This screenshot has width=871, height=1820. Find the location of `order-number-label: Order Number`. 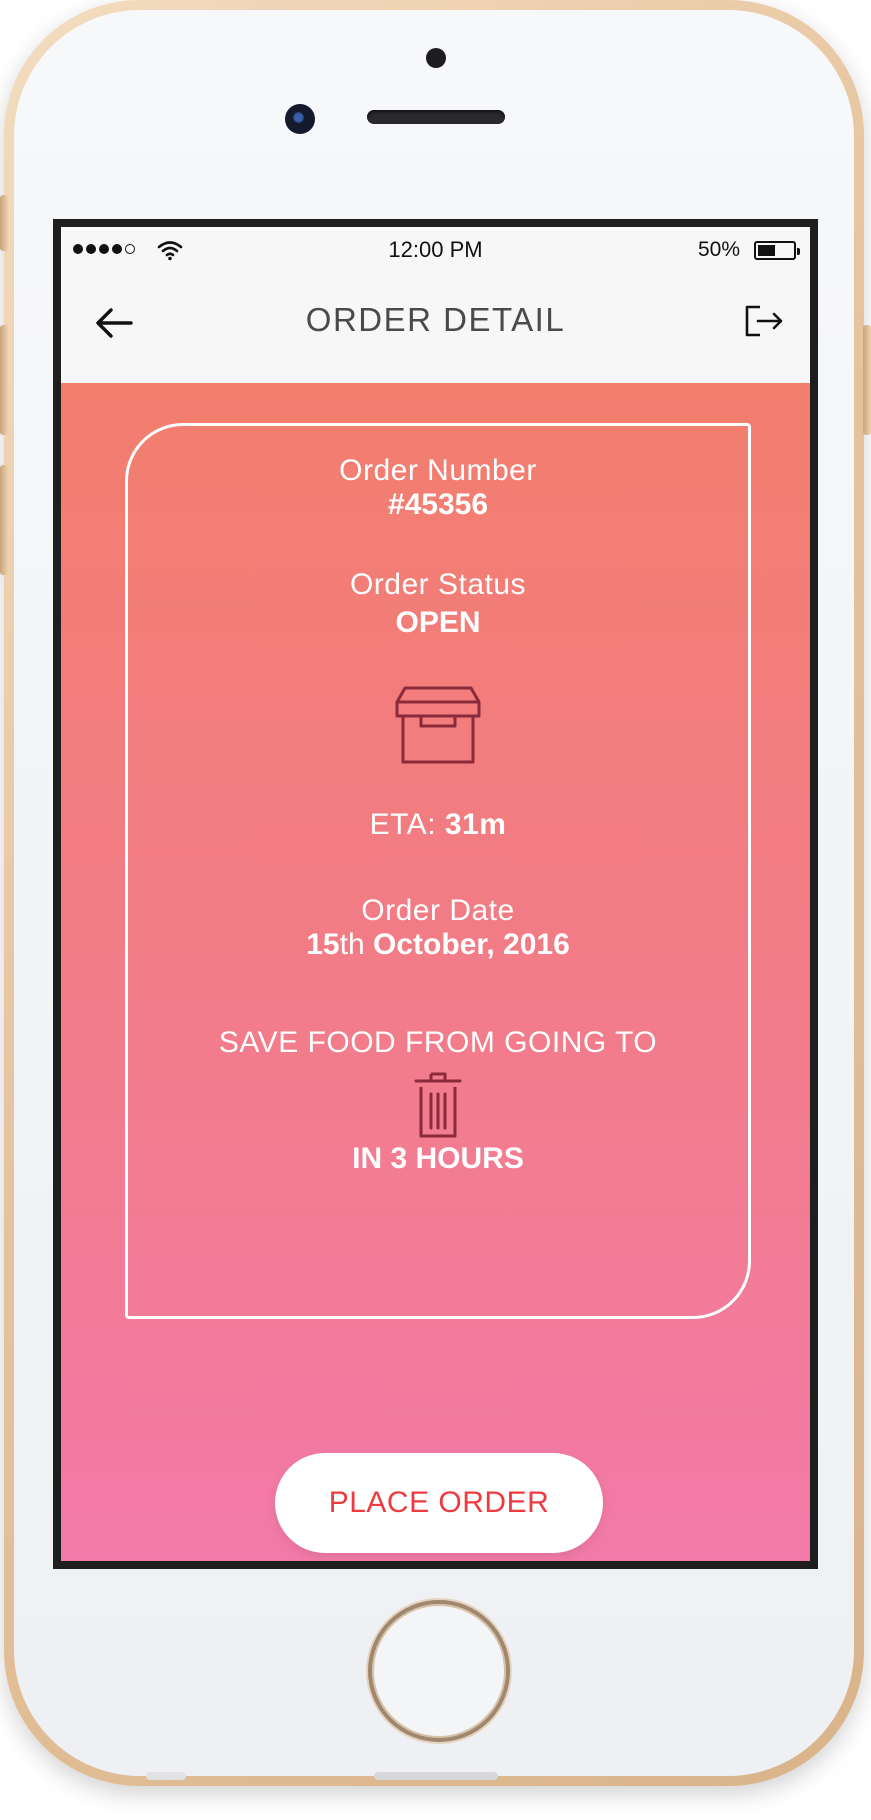

order-number-label: Order Number is located at coordinates (438, 470).